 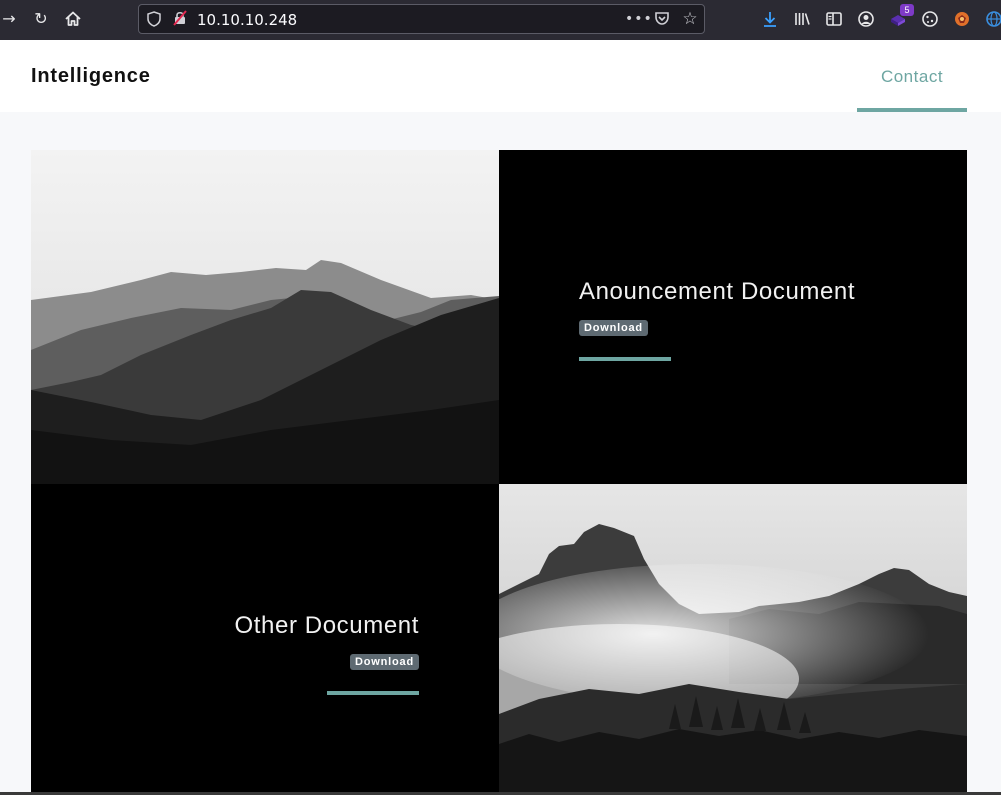 I want to click on nav-contact-label: Contact, so click(x=912, y=76).